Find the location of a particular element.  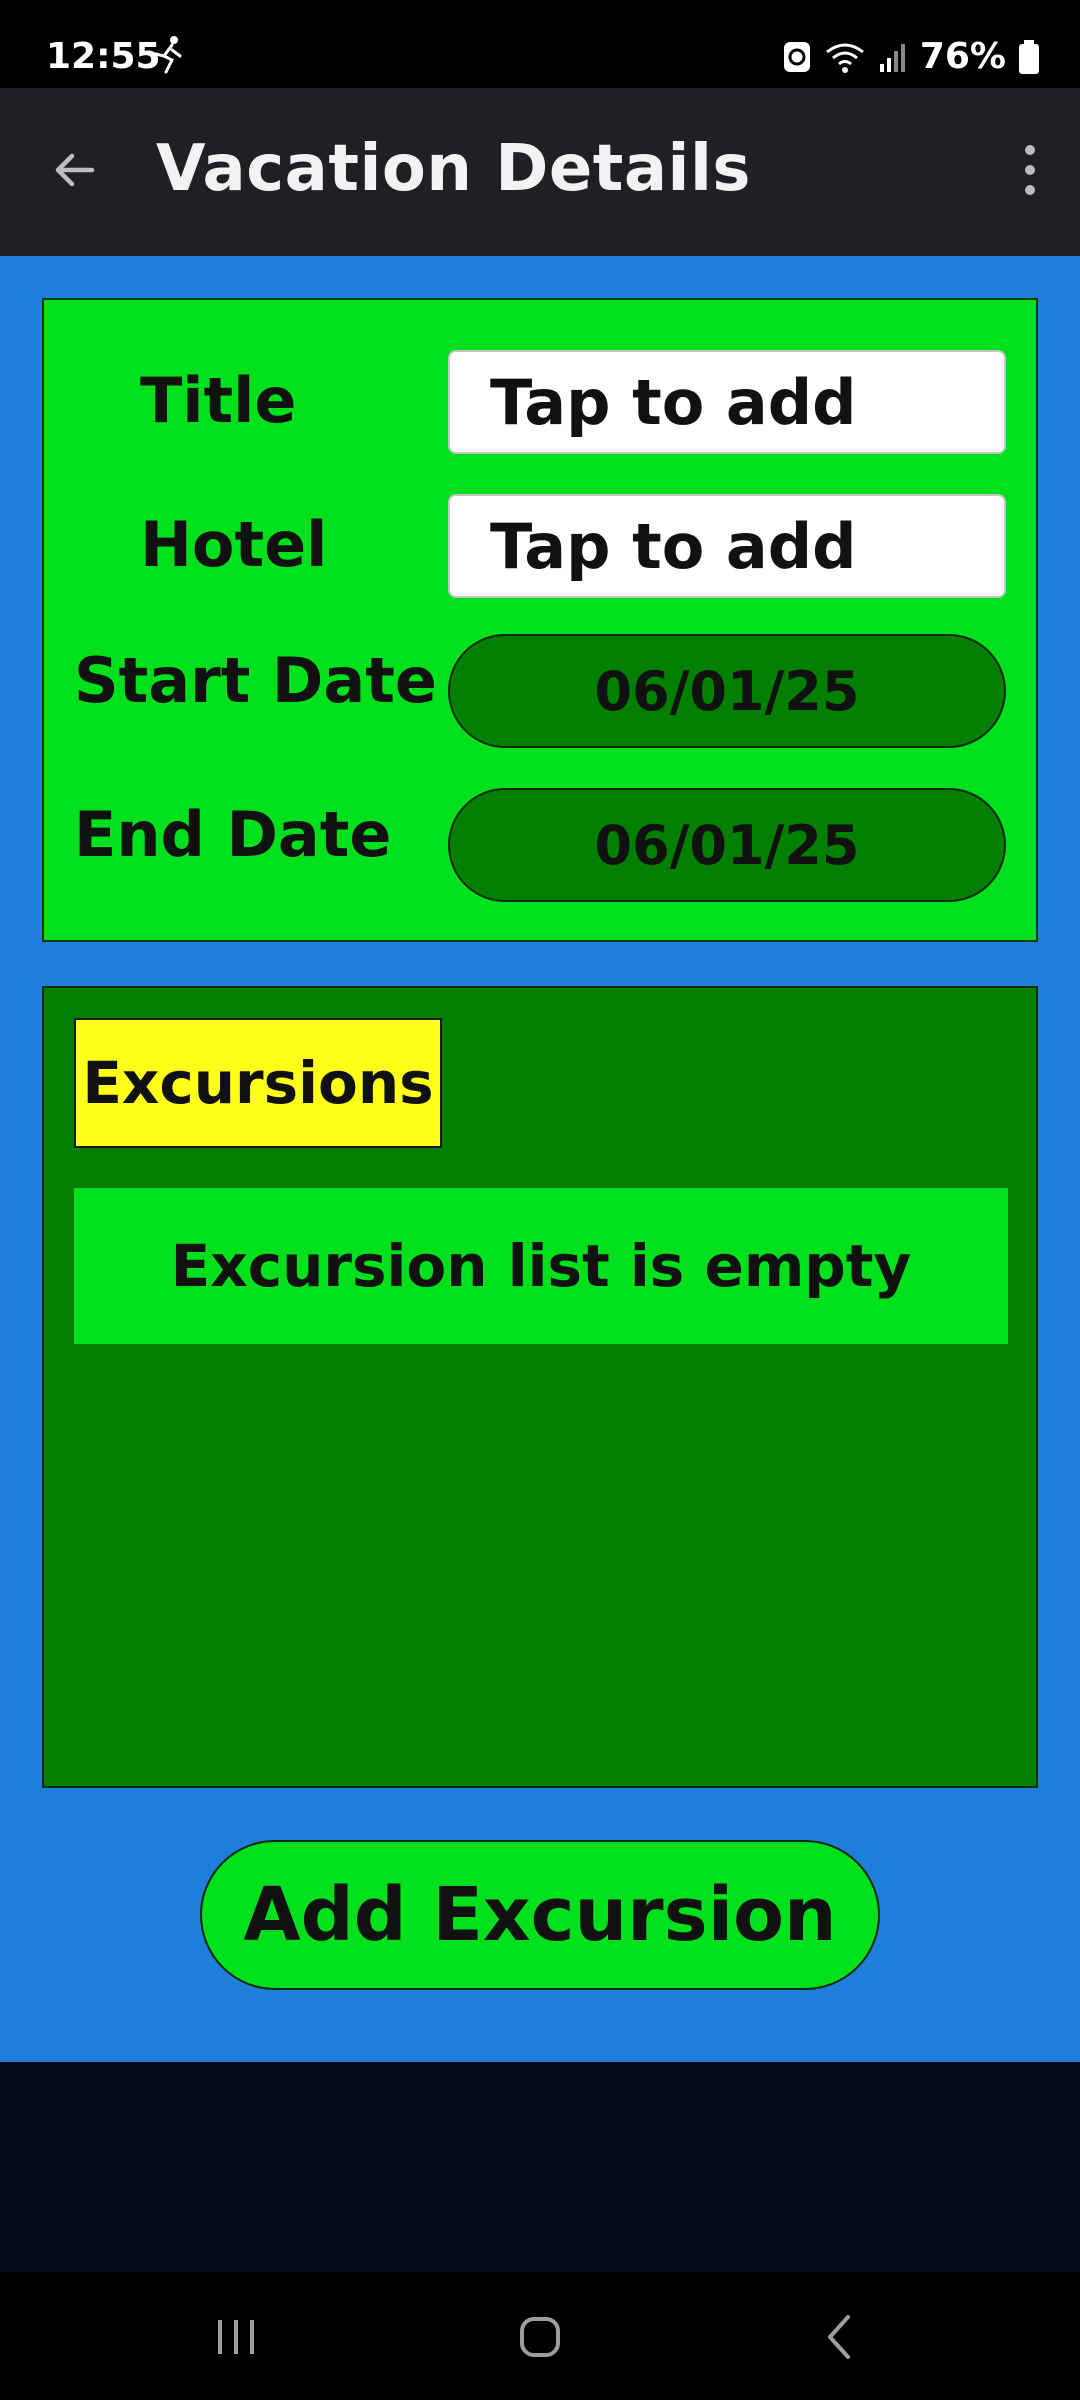

more-vert-icon is located at coordinates (1030, 170).